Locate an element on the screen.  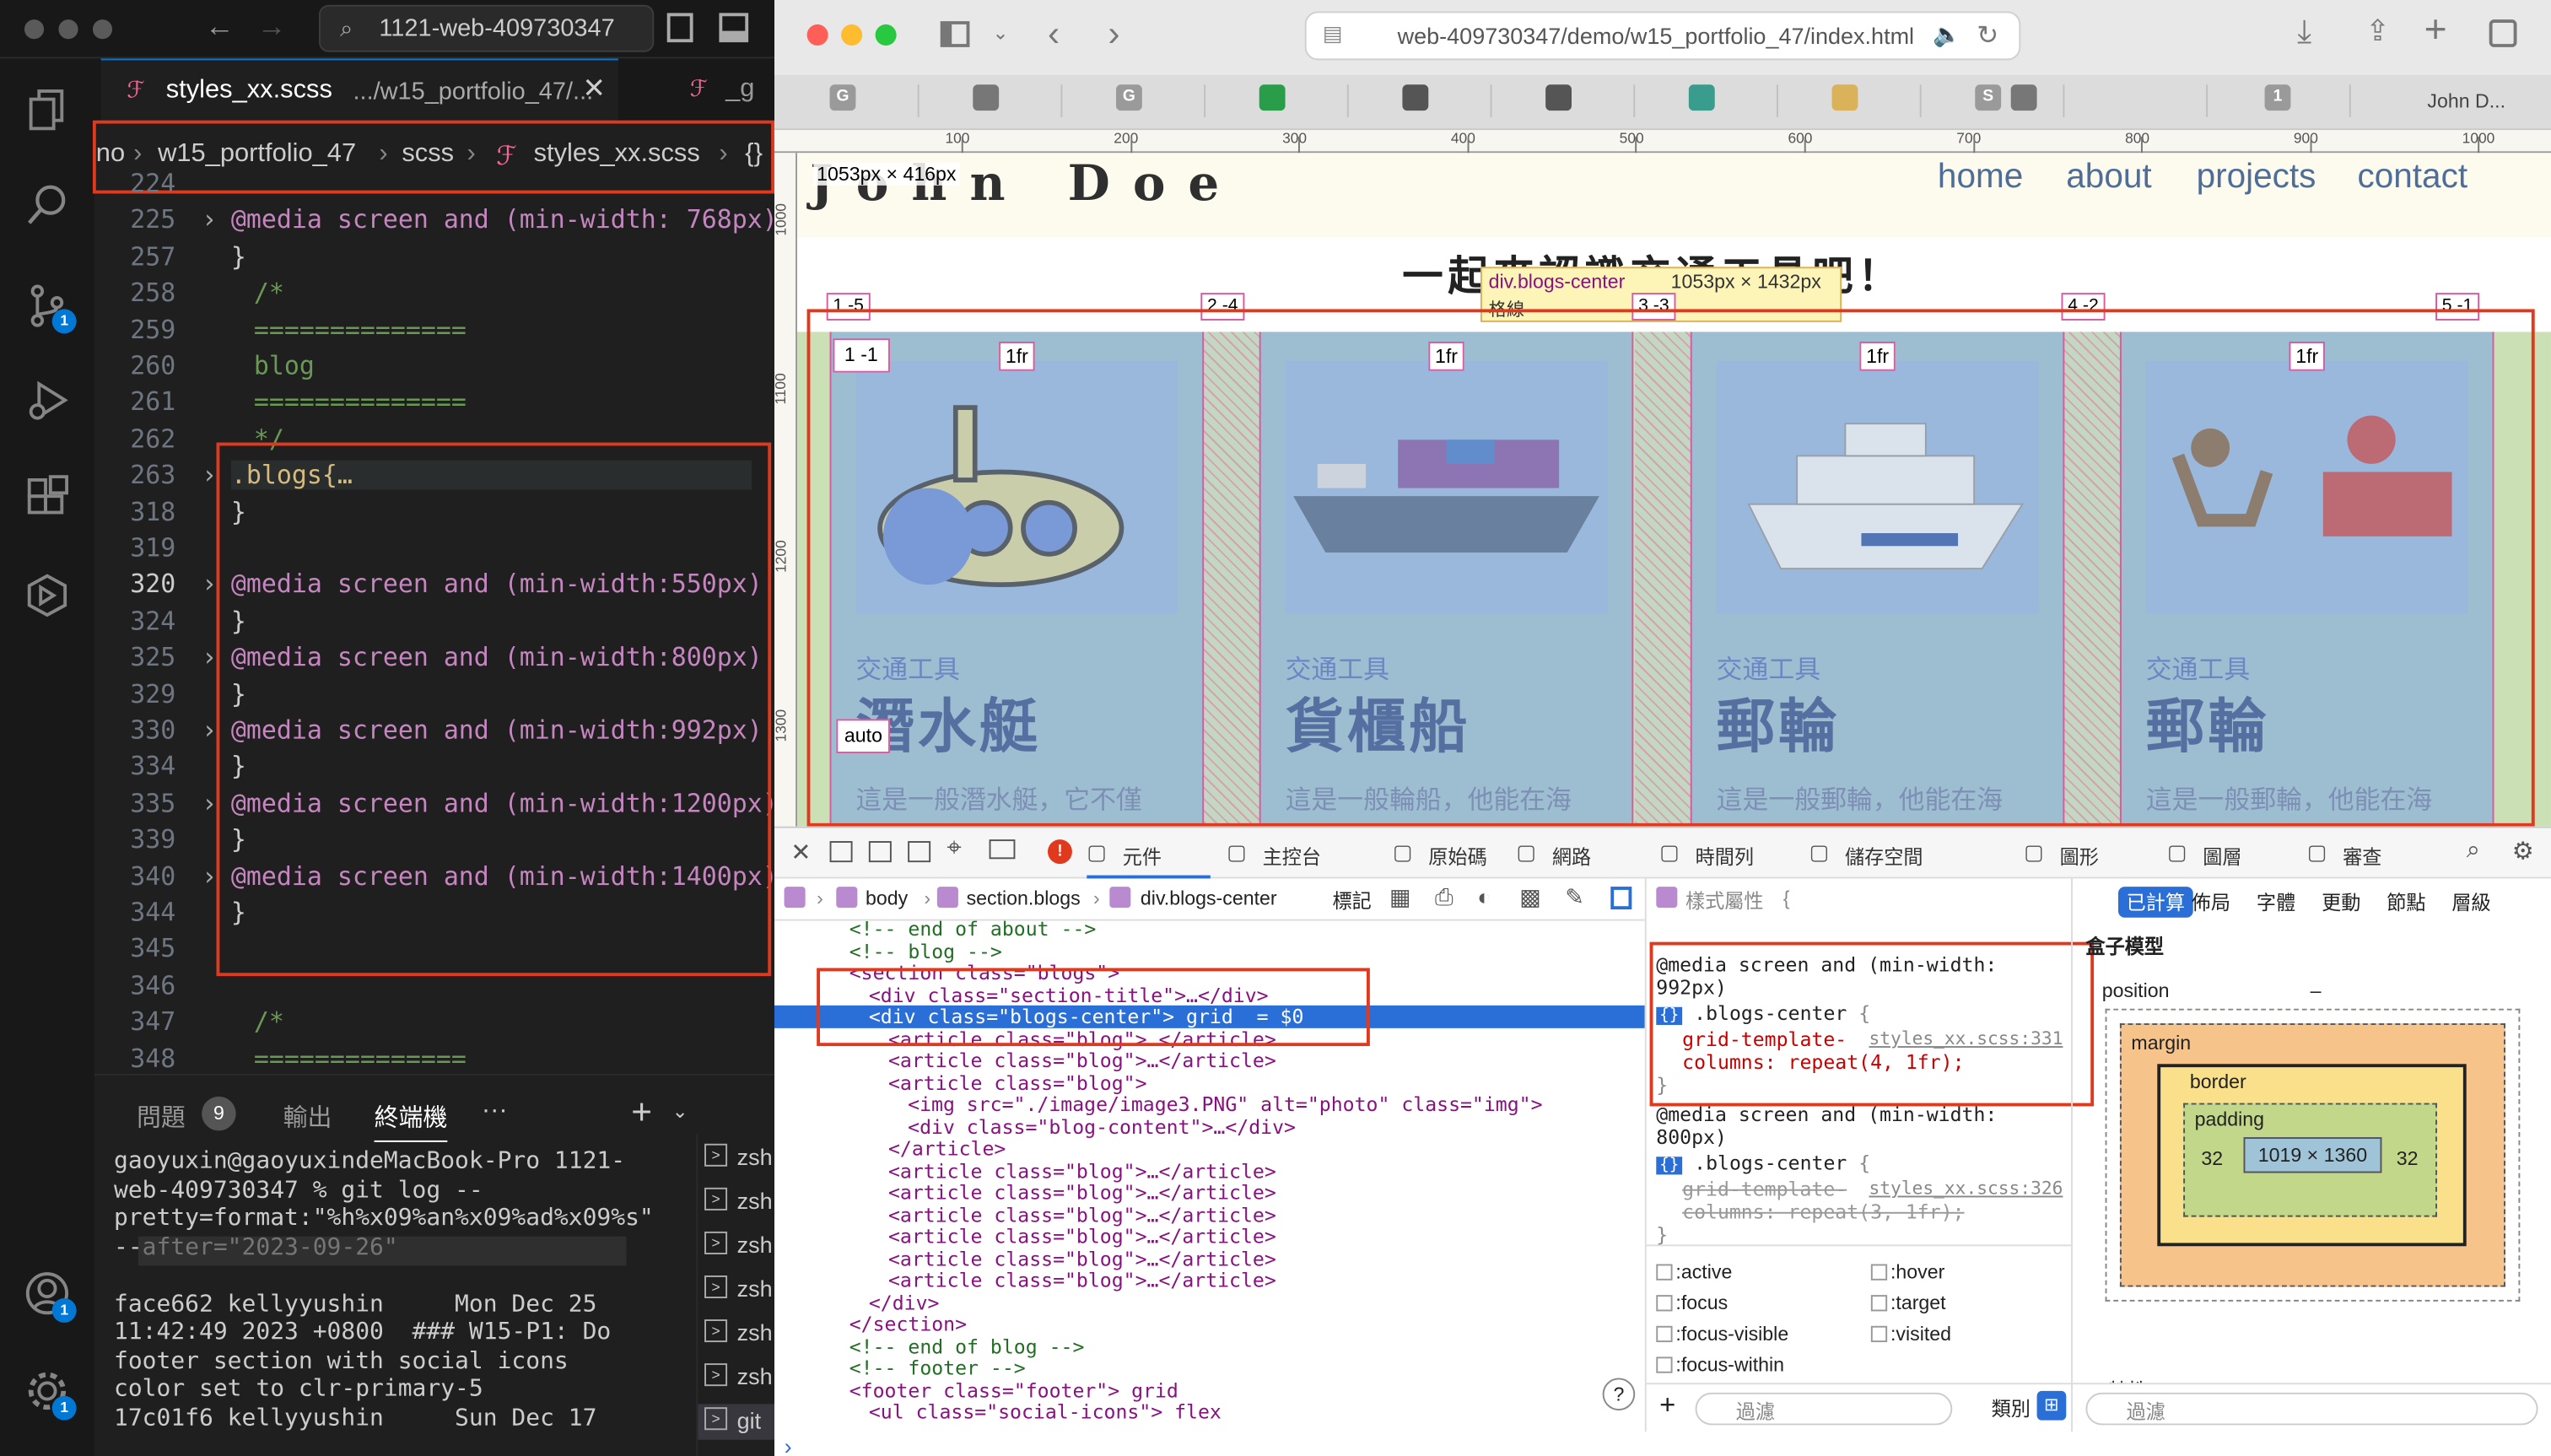
dock-bottom-icon is located at coordinates (841, 852).